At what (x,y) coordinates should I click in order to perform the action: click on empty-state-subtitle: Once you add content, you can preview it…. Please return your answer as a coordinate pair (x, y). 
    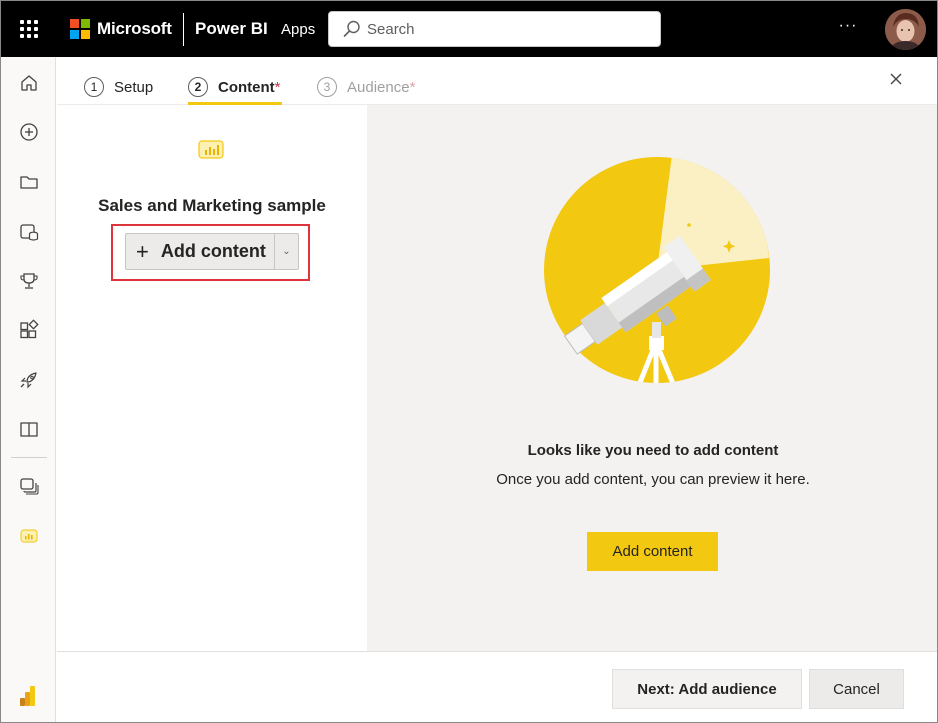
    Looking at the image, I should click on (653, 479).